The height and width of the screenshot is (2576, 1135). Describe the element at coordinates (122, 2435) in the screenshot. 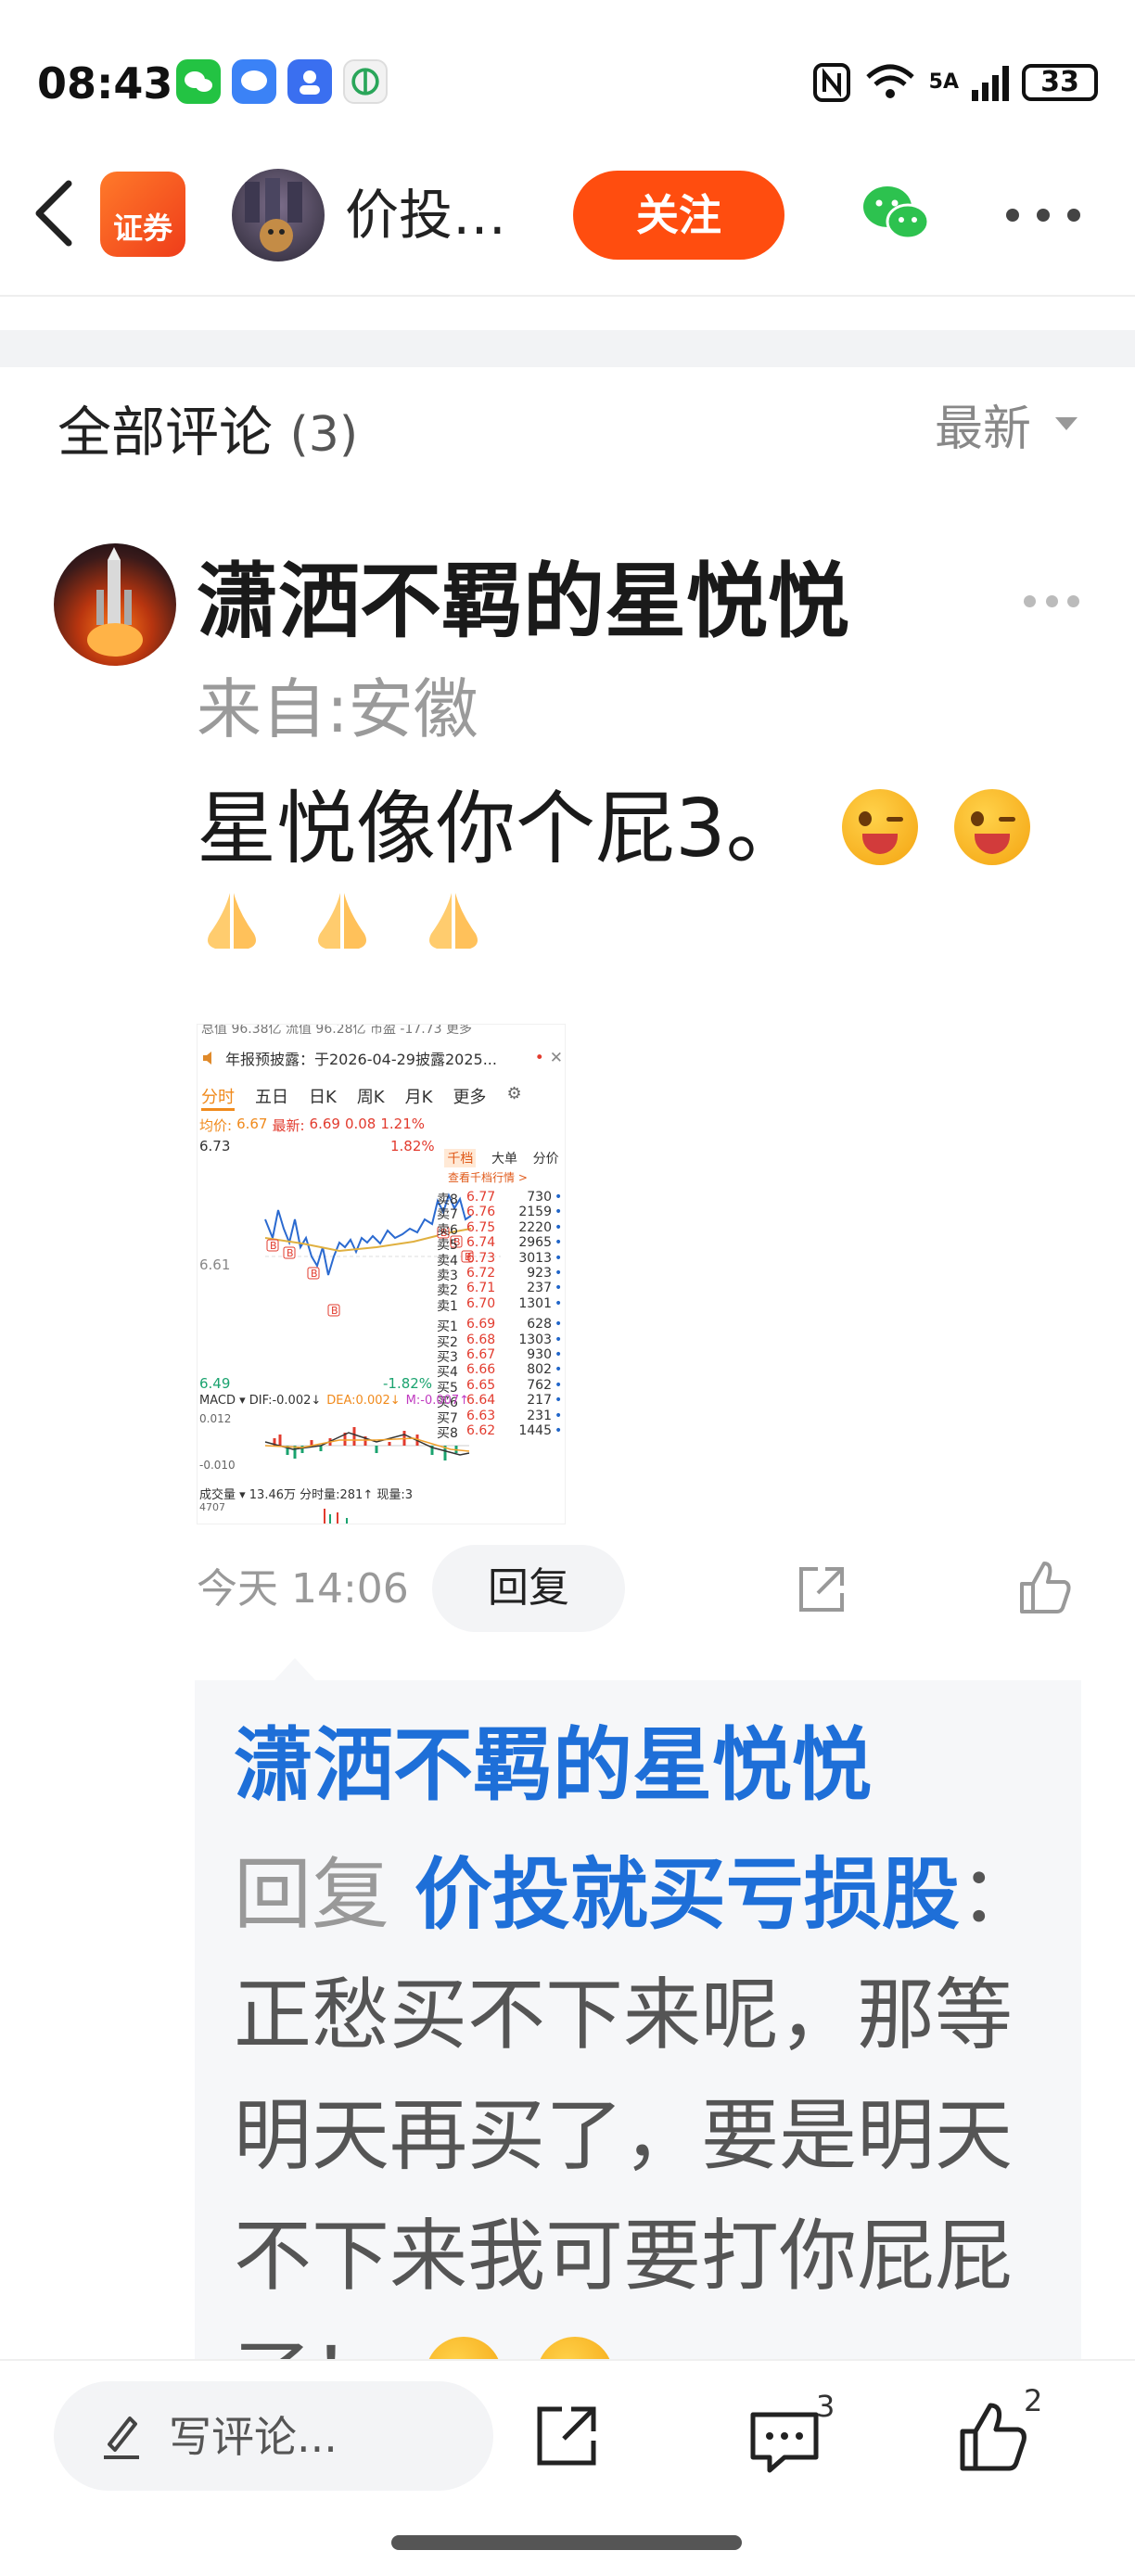

I see `pen-icon` at that location.